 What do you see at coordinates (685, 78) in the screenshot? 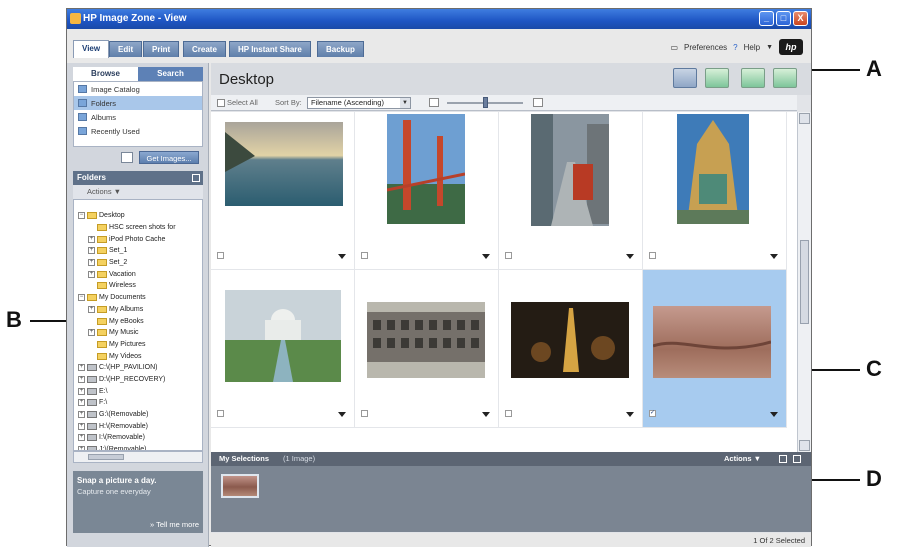
I see `thumbnail-view-icon` at bounding box center [685, 78].